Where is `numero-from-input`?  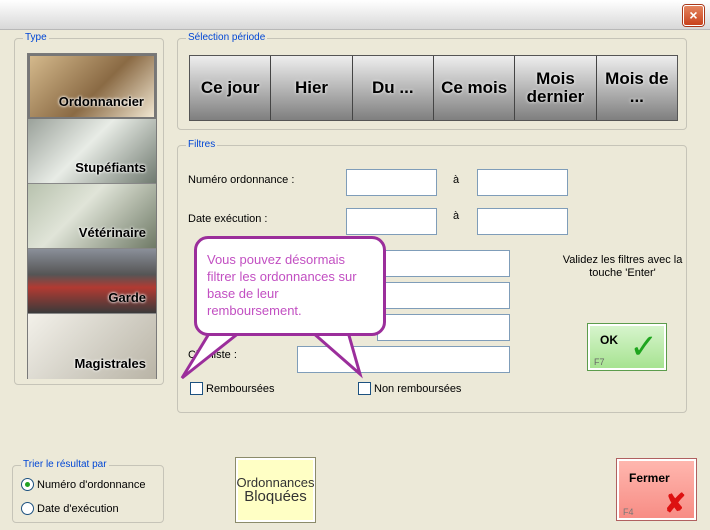
numero-from-input is located at coordinates (391, 182).